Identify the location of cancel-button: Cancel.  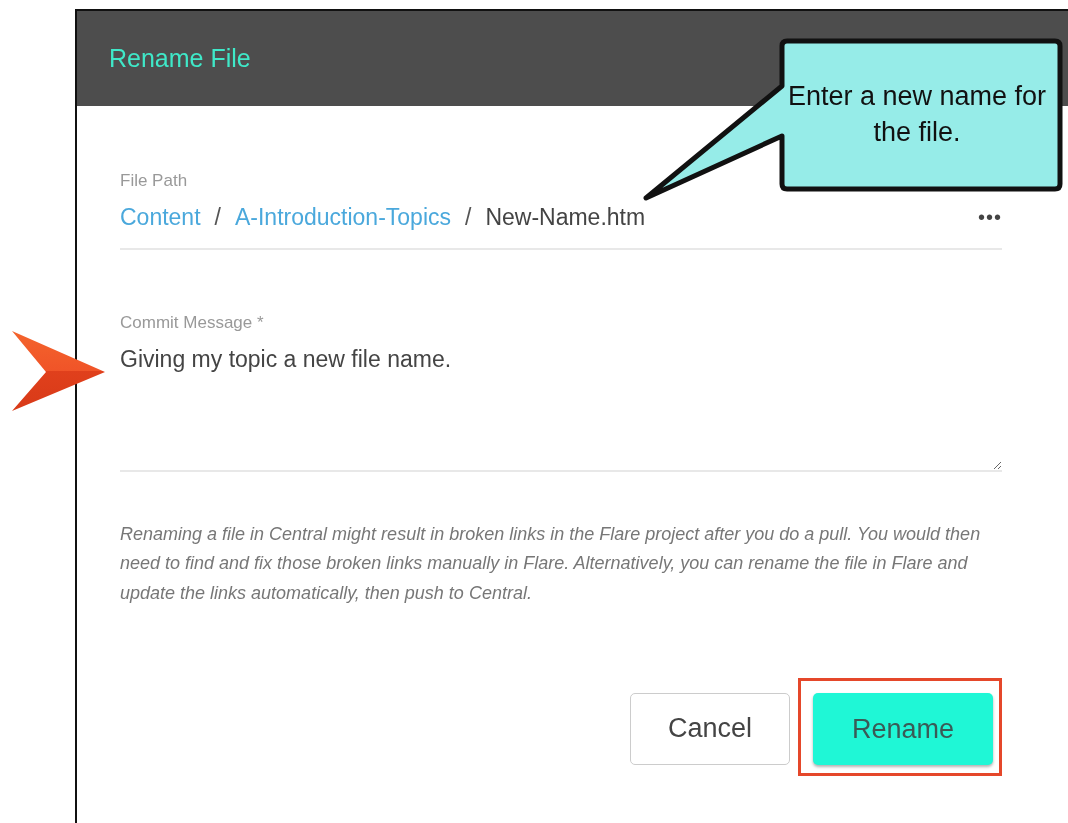
(710, 728).